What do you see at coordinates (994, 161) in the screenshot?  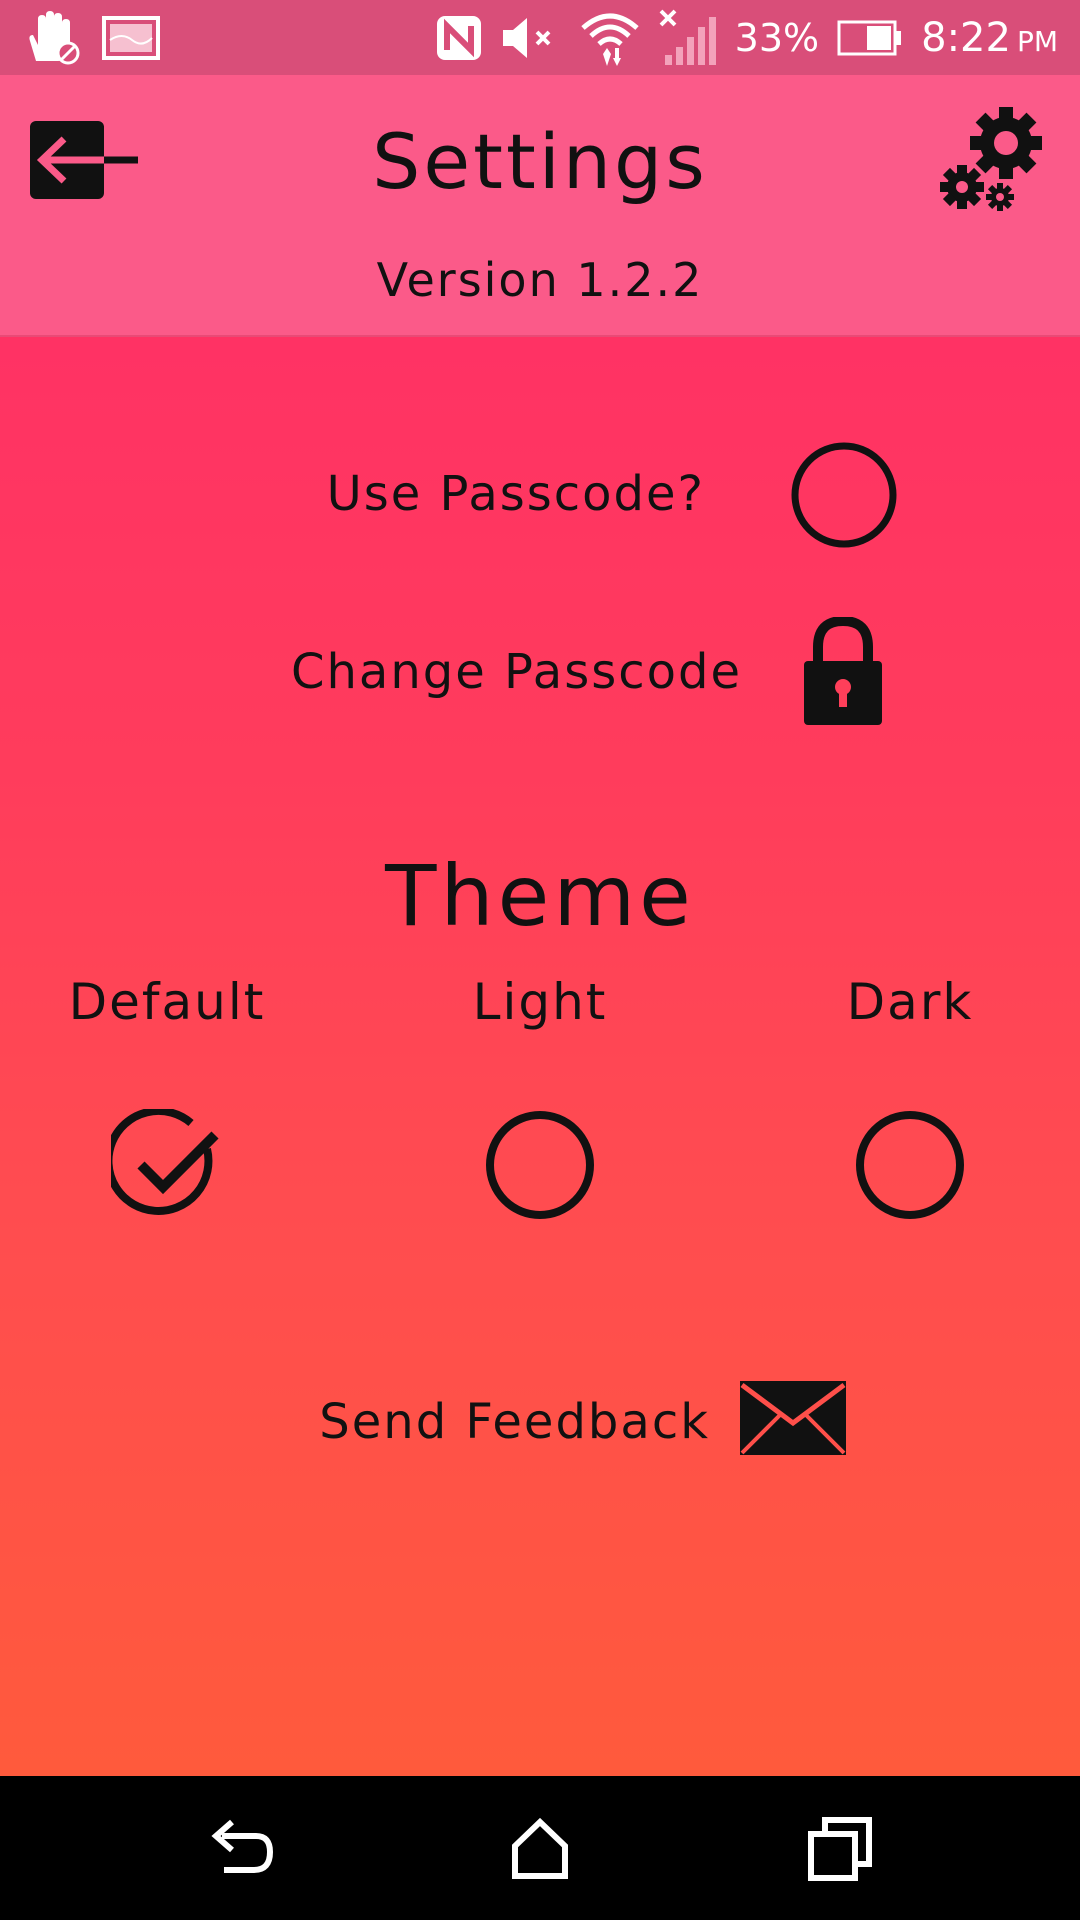 I see `gears-icon` at bounding box center [994, 161].